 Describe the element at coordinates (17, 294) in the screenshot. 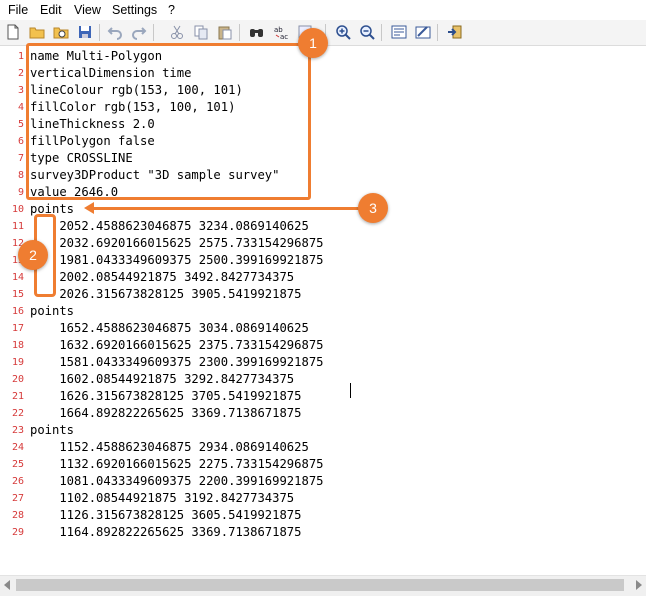

I see `line-number: 15` at that location.